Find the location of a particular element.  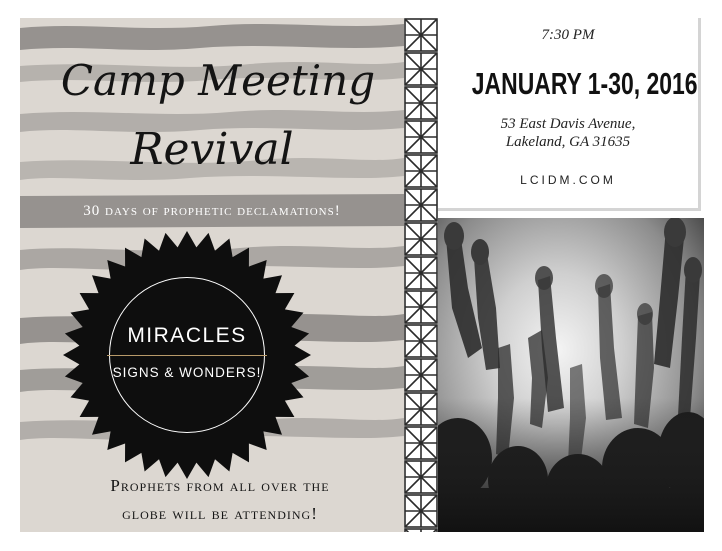

badge-sub-text: SIGNS & WONDERS! is located at coordinates (187, 372).